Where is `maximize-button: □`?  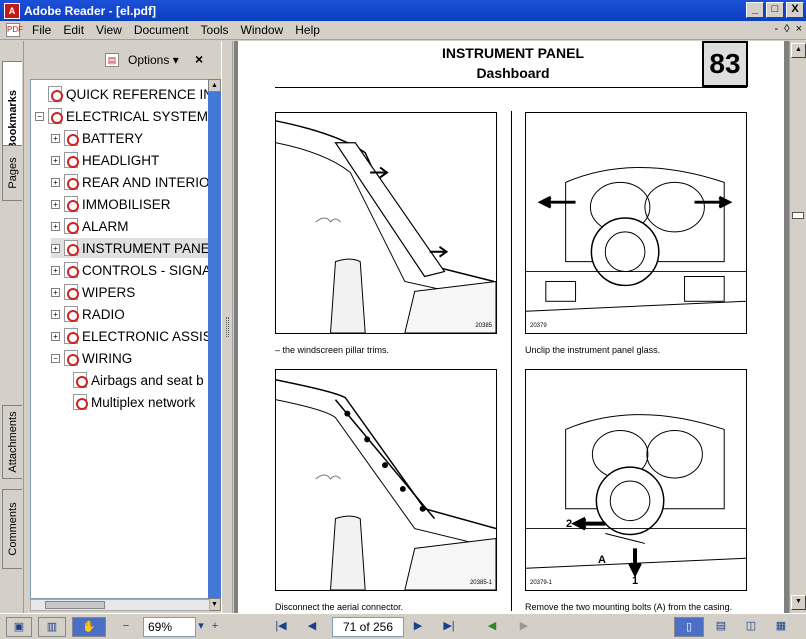 maximize-button: □ is located at coordinates (775, 10).